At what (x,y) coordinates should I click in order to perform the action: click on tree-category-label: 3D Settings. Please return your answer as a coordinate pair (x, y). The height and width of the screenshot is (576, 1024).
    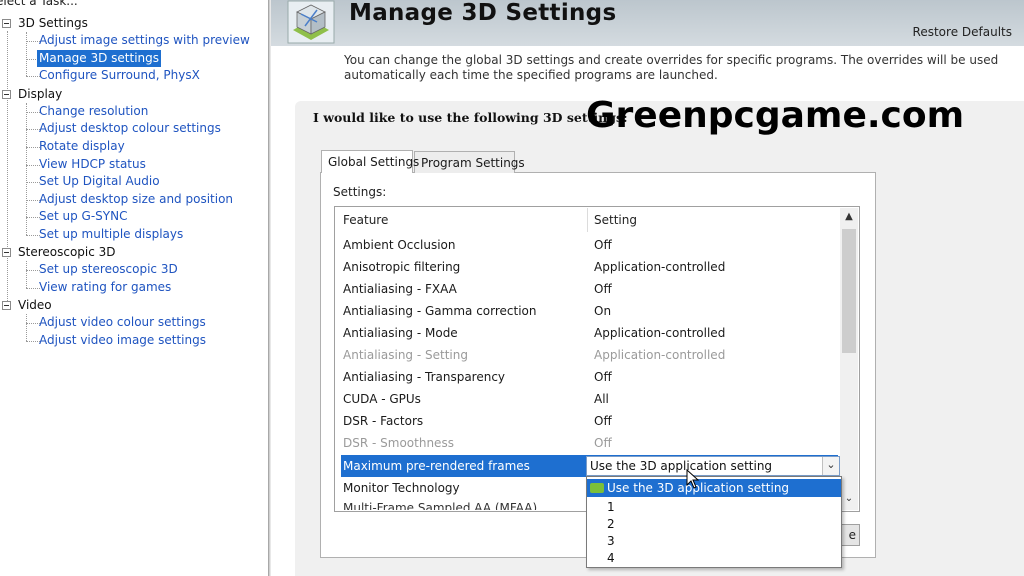
    Looking at the image, I should click on (53, 23).